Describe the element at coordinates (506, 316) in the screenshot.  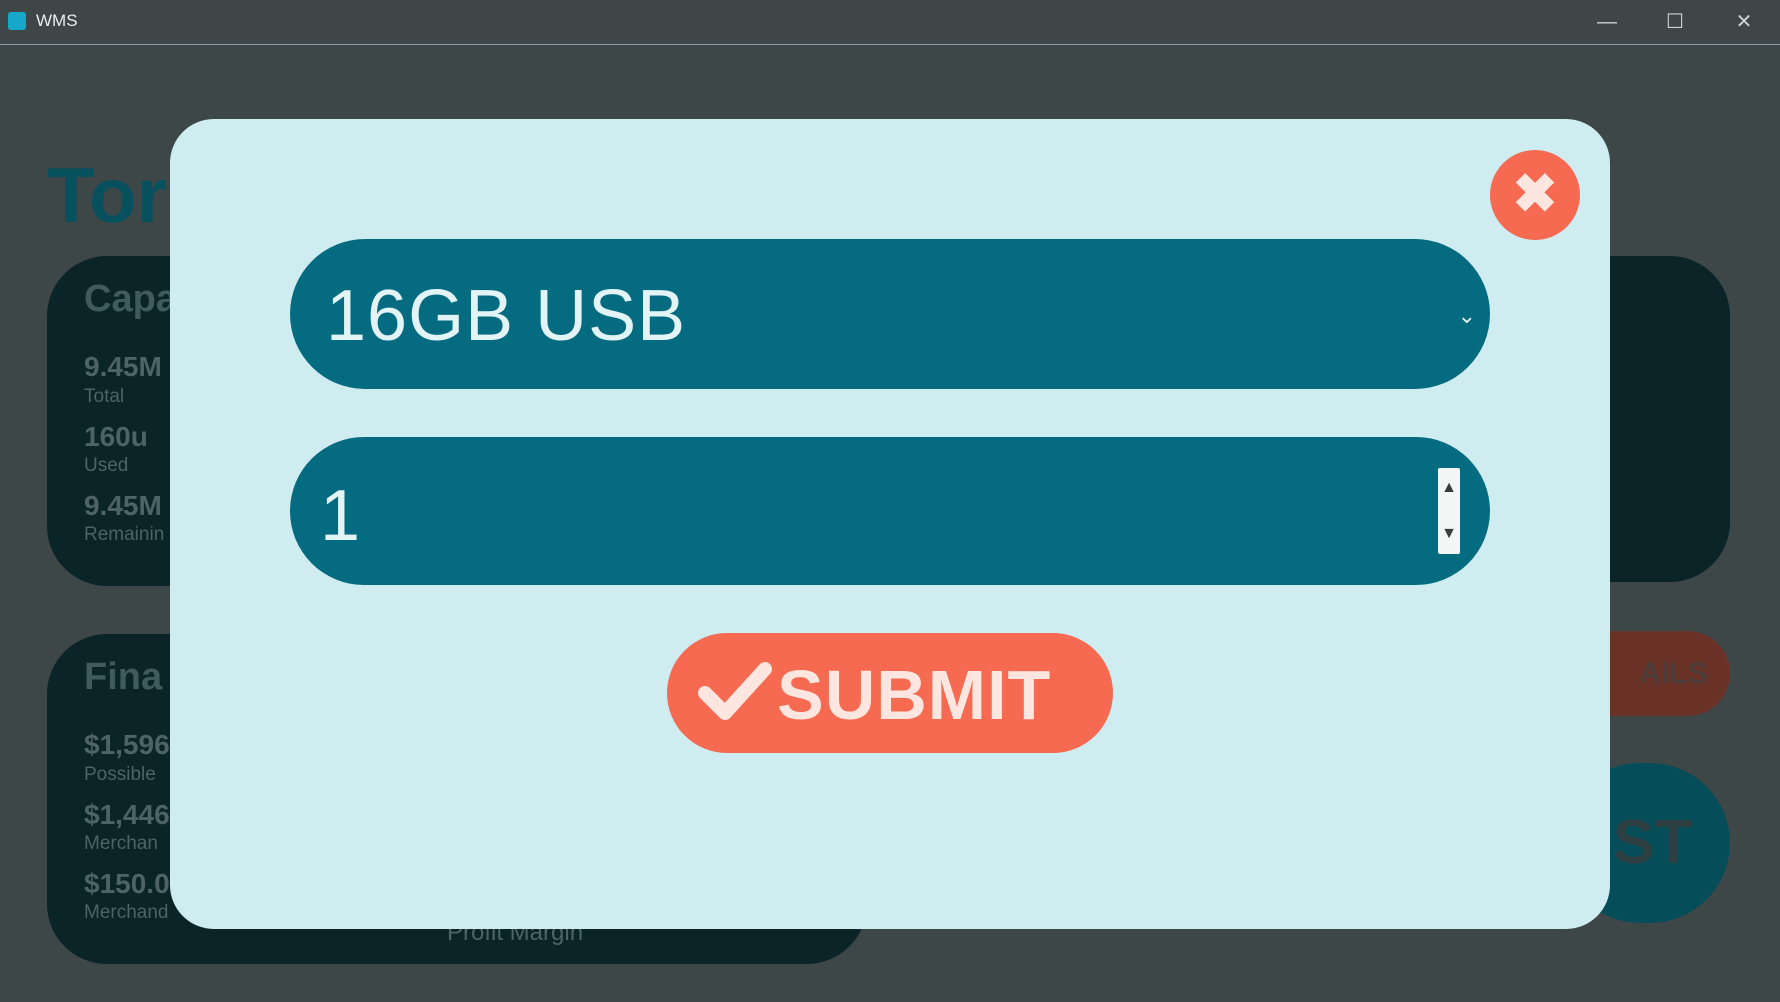
I see `product-select-value: 16GB USB` at that location.